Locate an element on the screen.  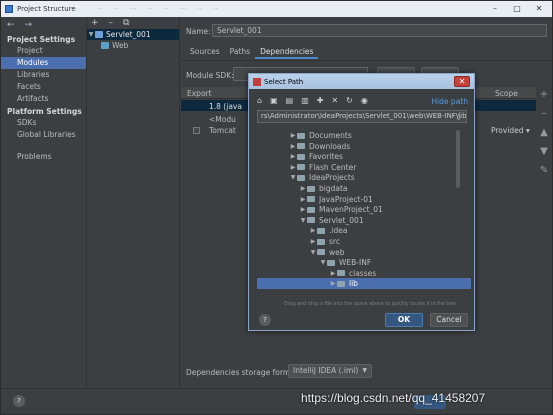
dialog-close-icon: ✕ is located at coordinates (462, 81).